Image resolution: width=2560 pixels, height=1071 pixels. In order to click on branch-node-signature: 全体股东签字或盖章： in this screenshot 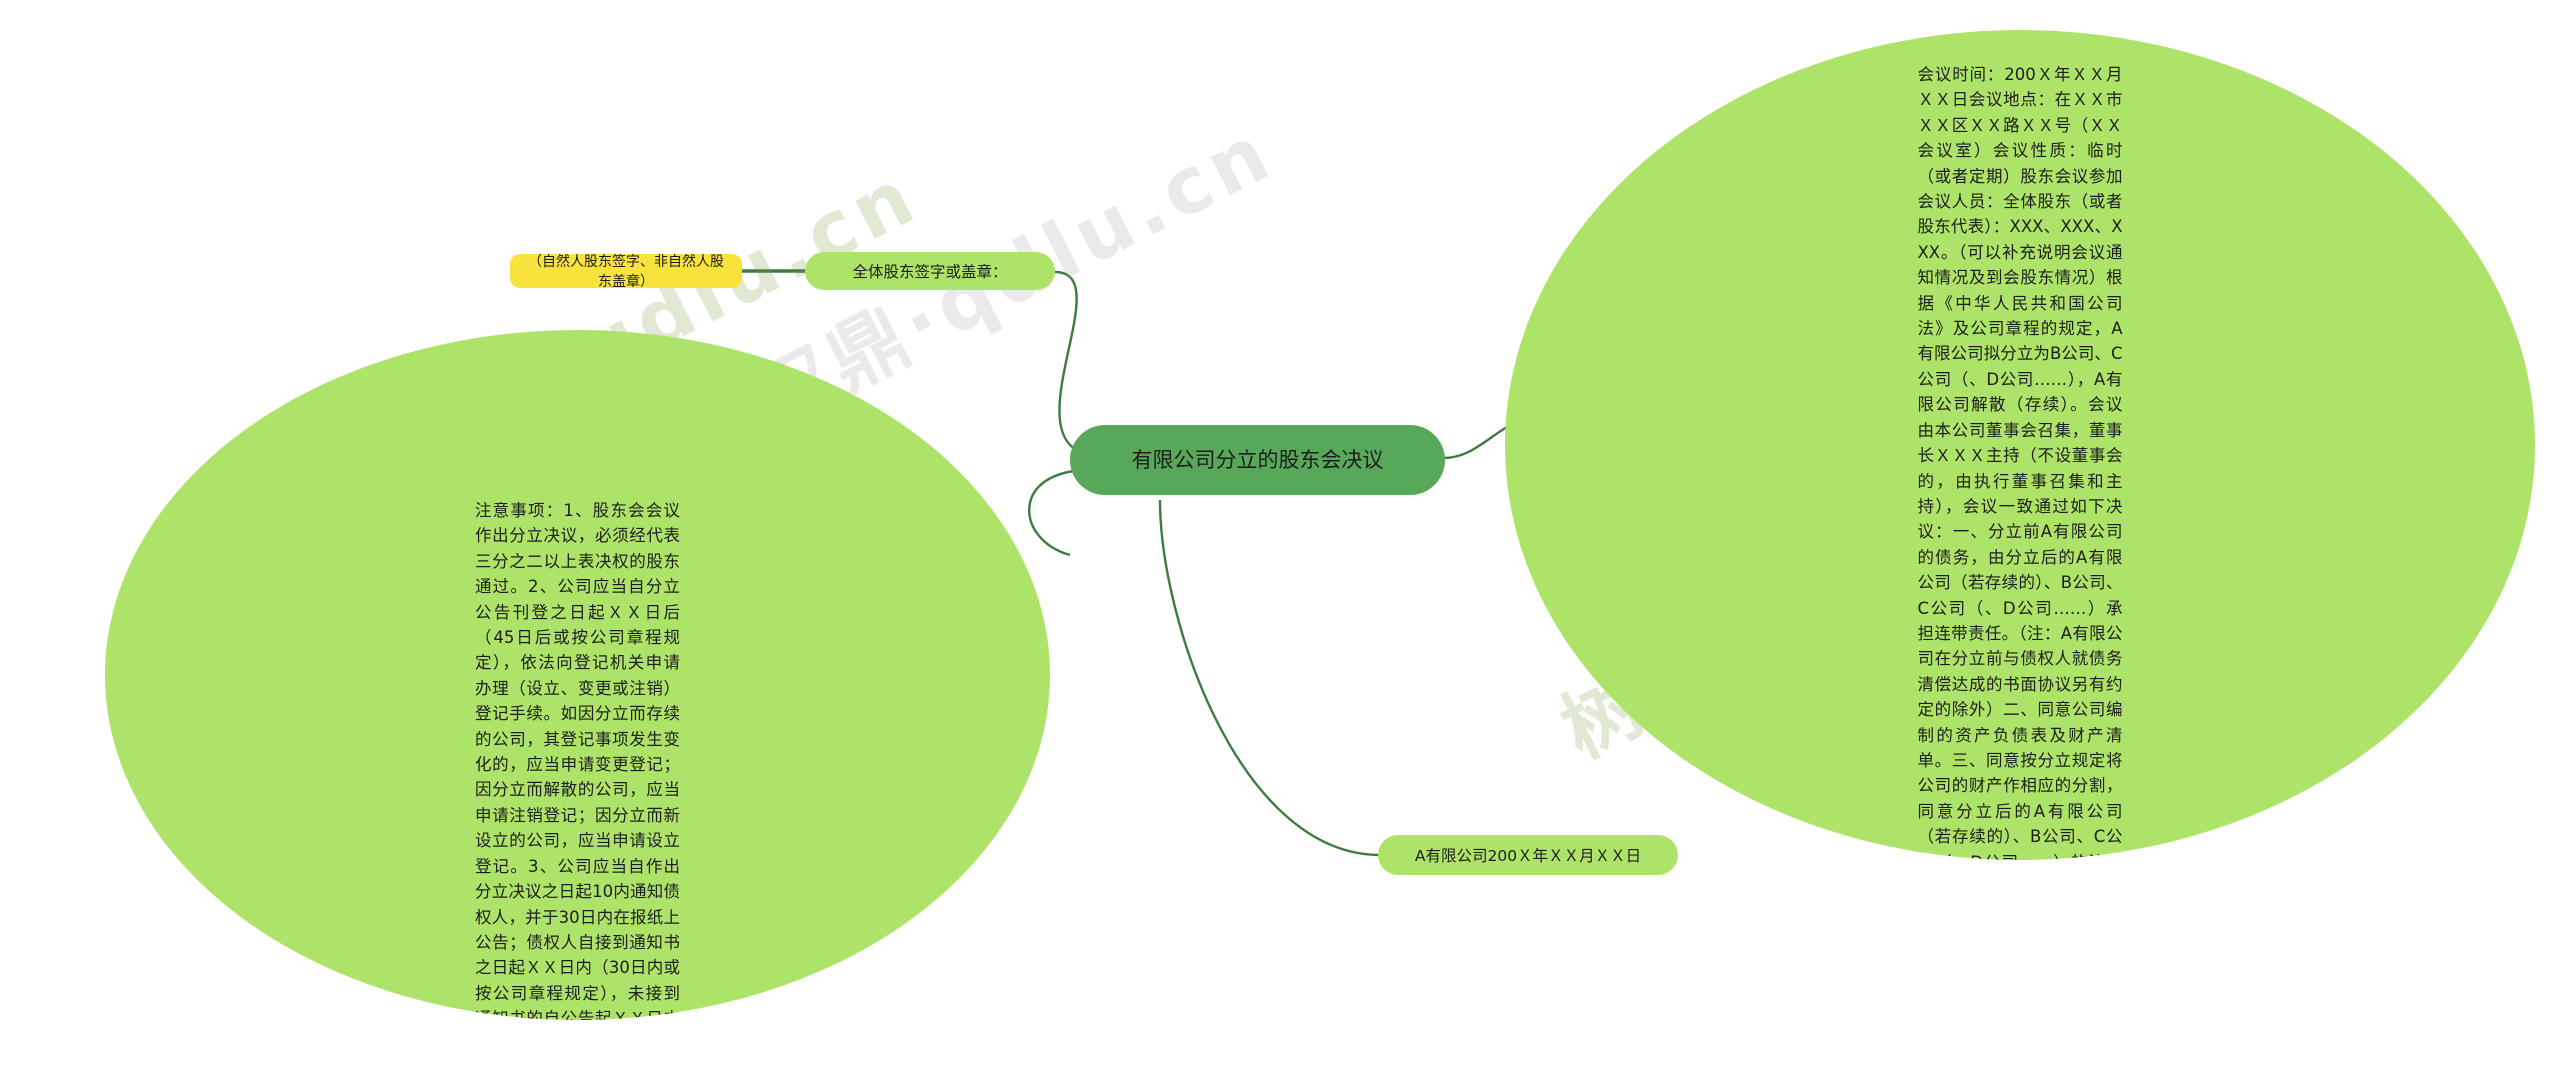, I will do `click(930, 271)`.